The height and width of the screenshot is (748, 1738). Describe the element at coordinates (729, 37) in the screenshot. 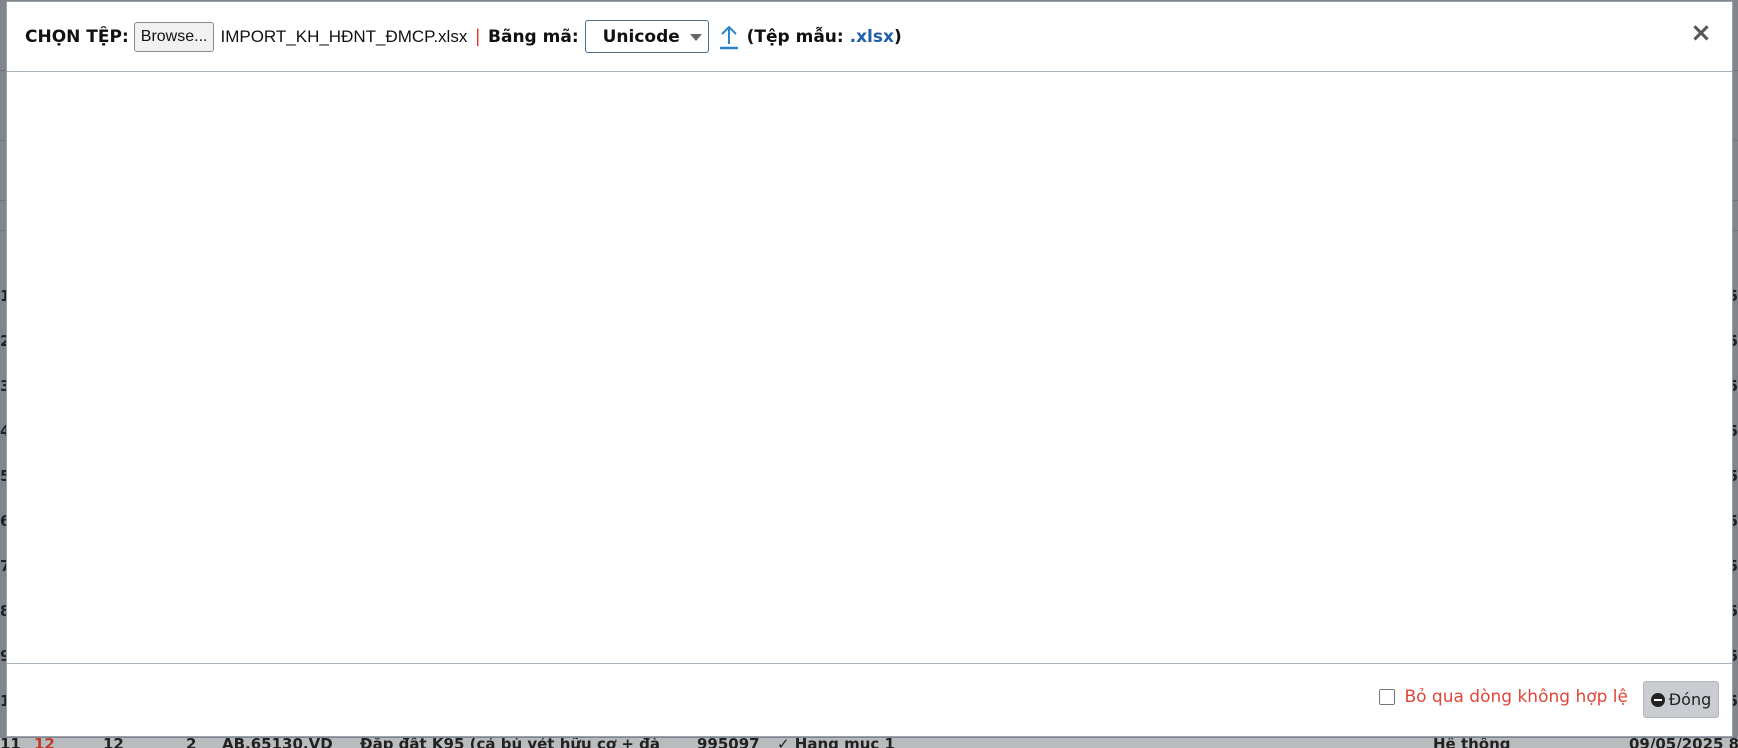

I see `upload-icon` at that location.